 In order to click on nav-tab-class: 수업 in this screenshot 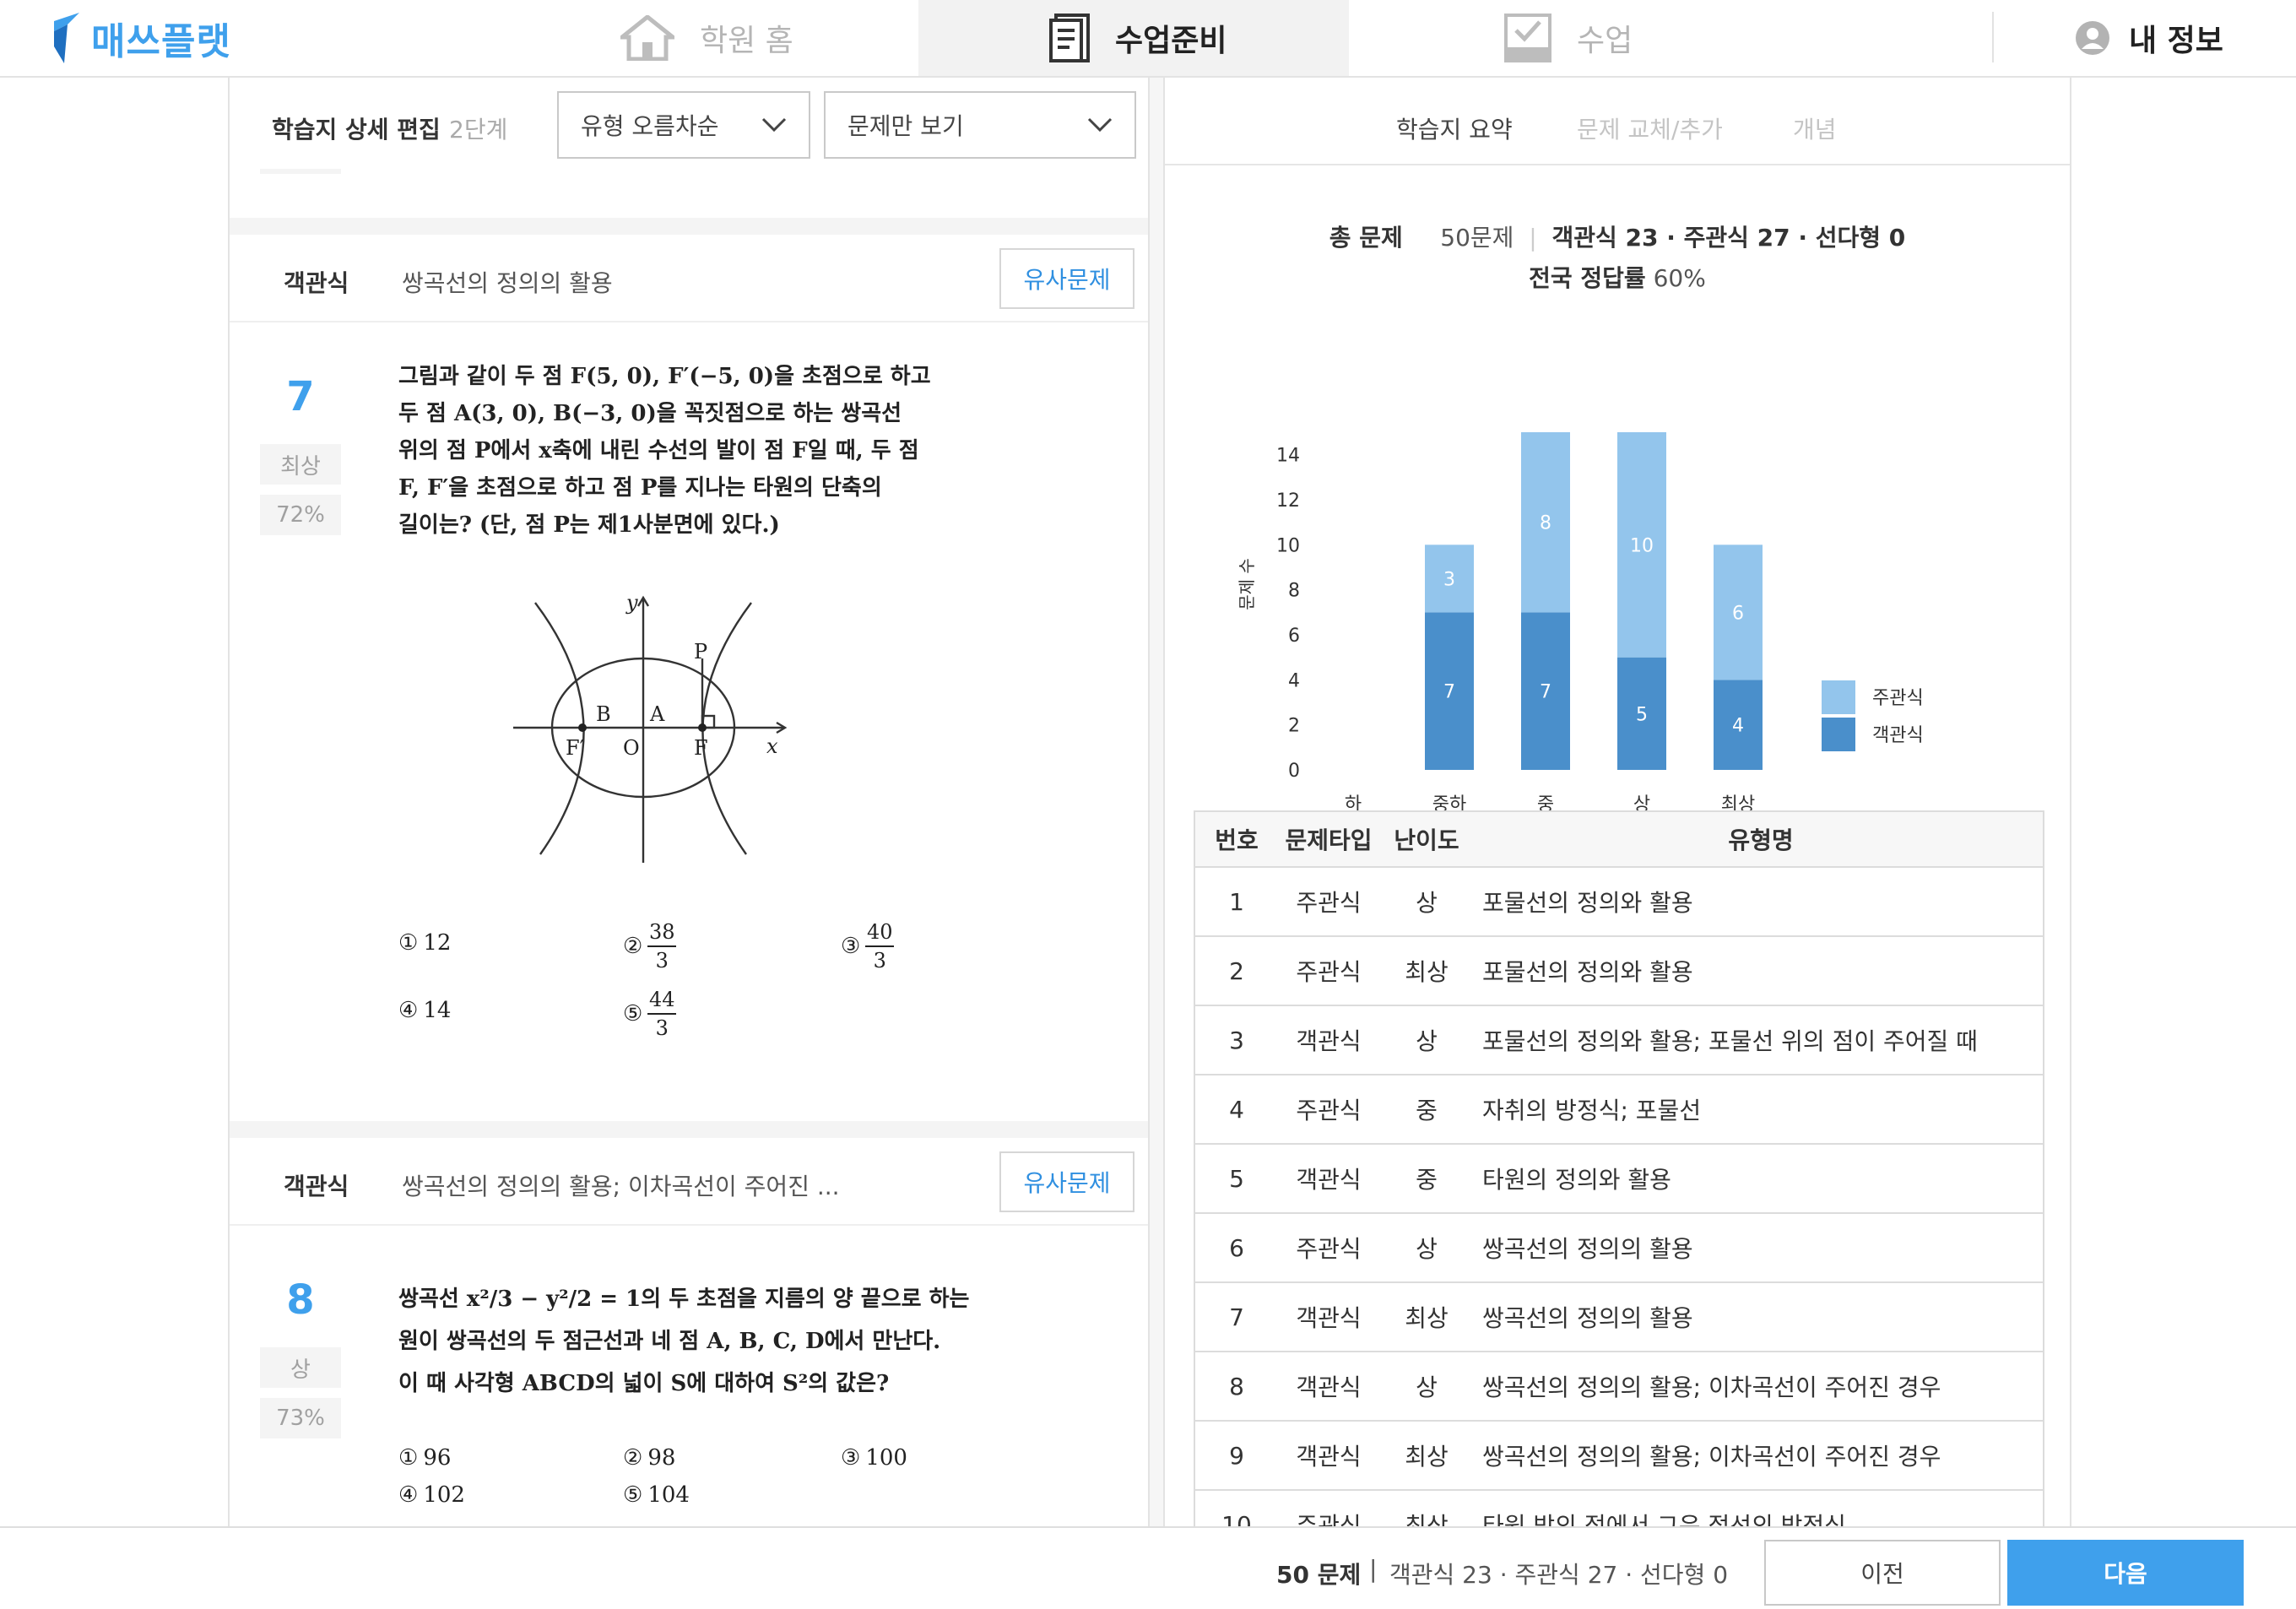, I will do `click(1568, 38)`.